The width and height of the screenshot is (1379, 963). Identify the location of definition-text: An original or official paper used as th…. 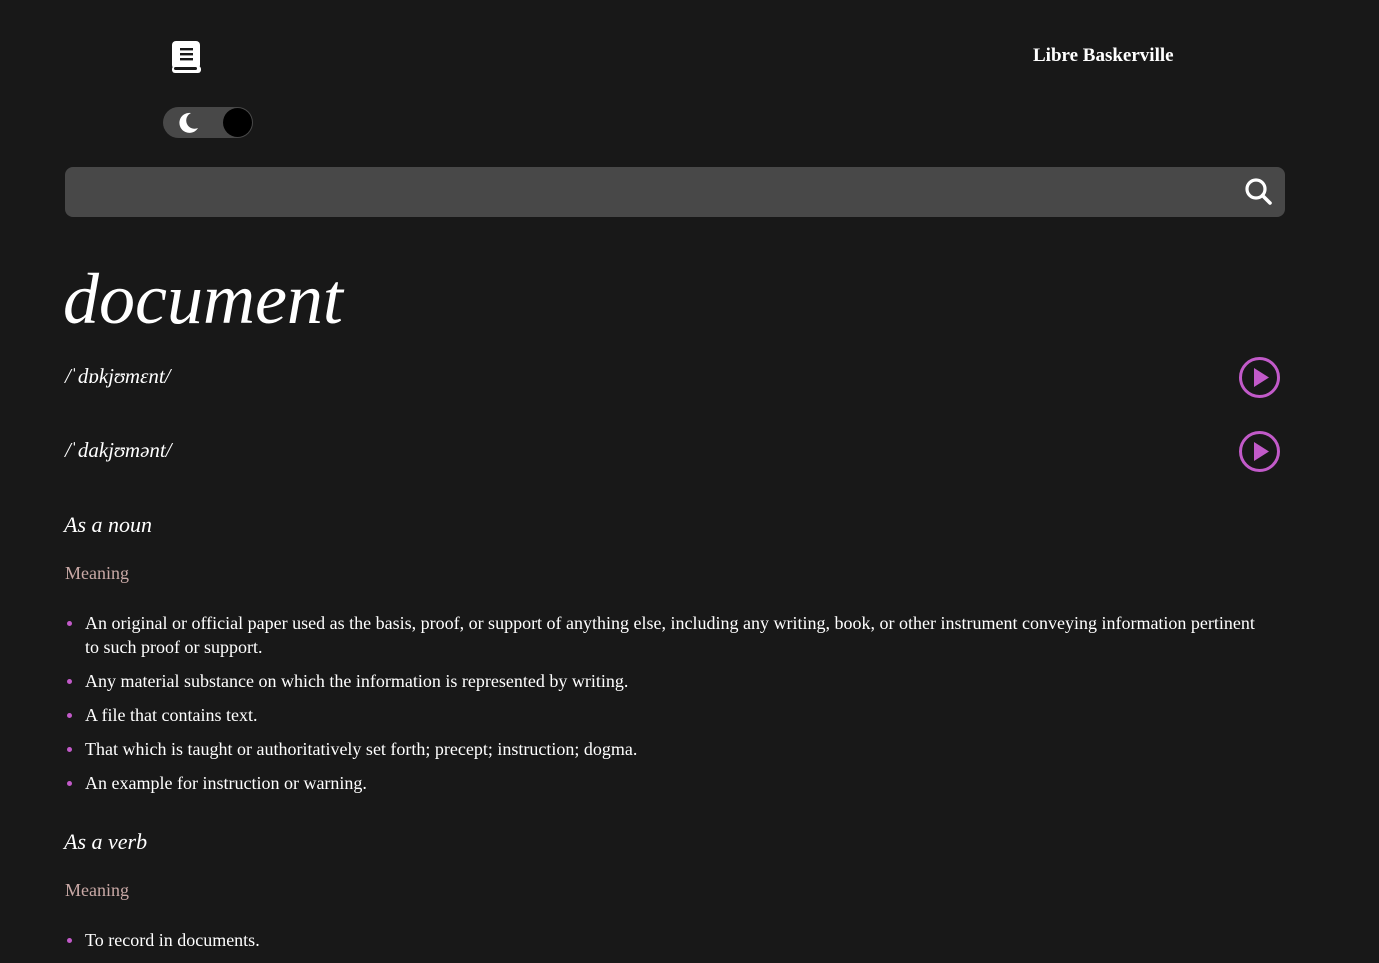
(670, 635).